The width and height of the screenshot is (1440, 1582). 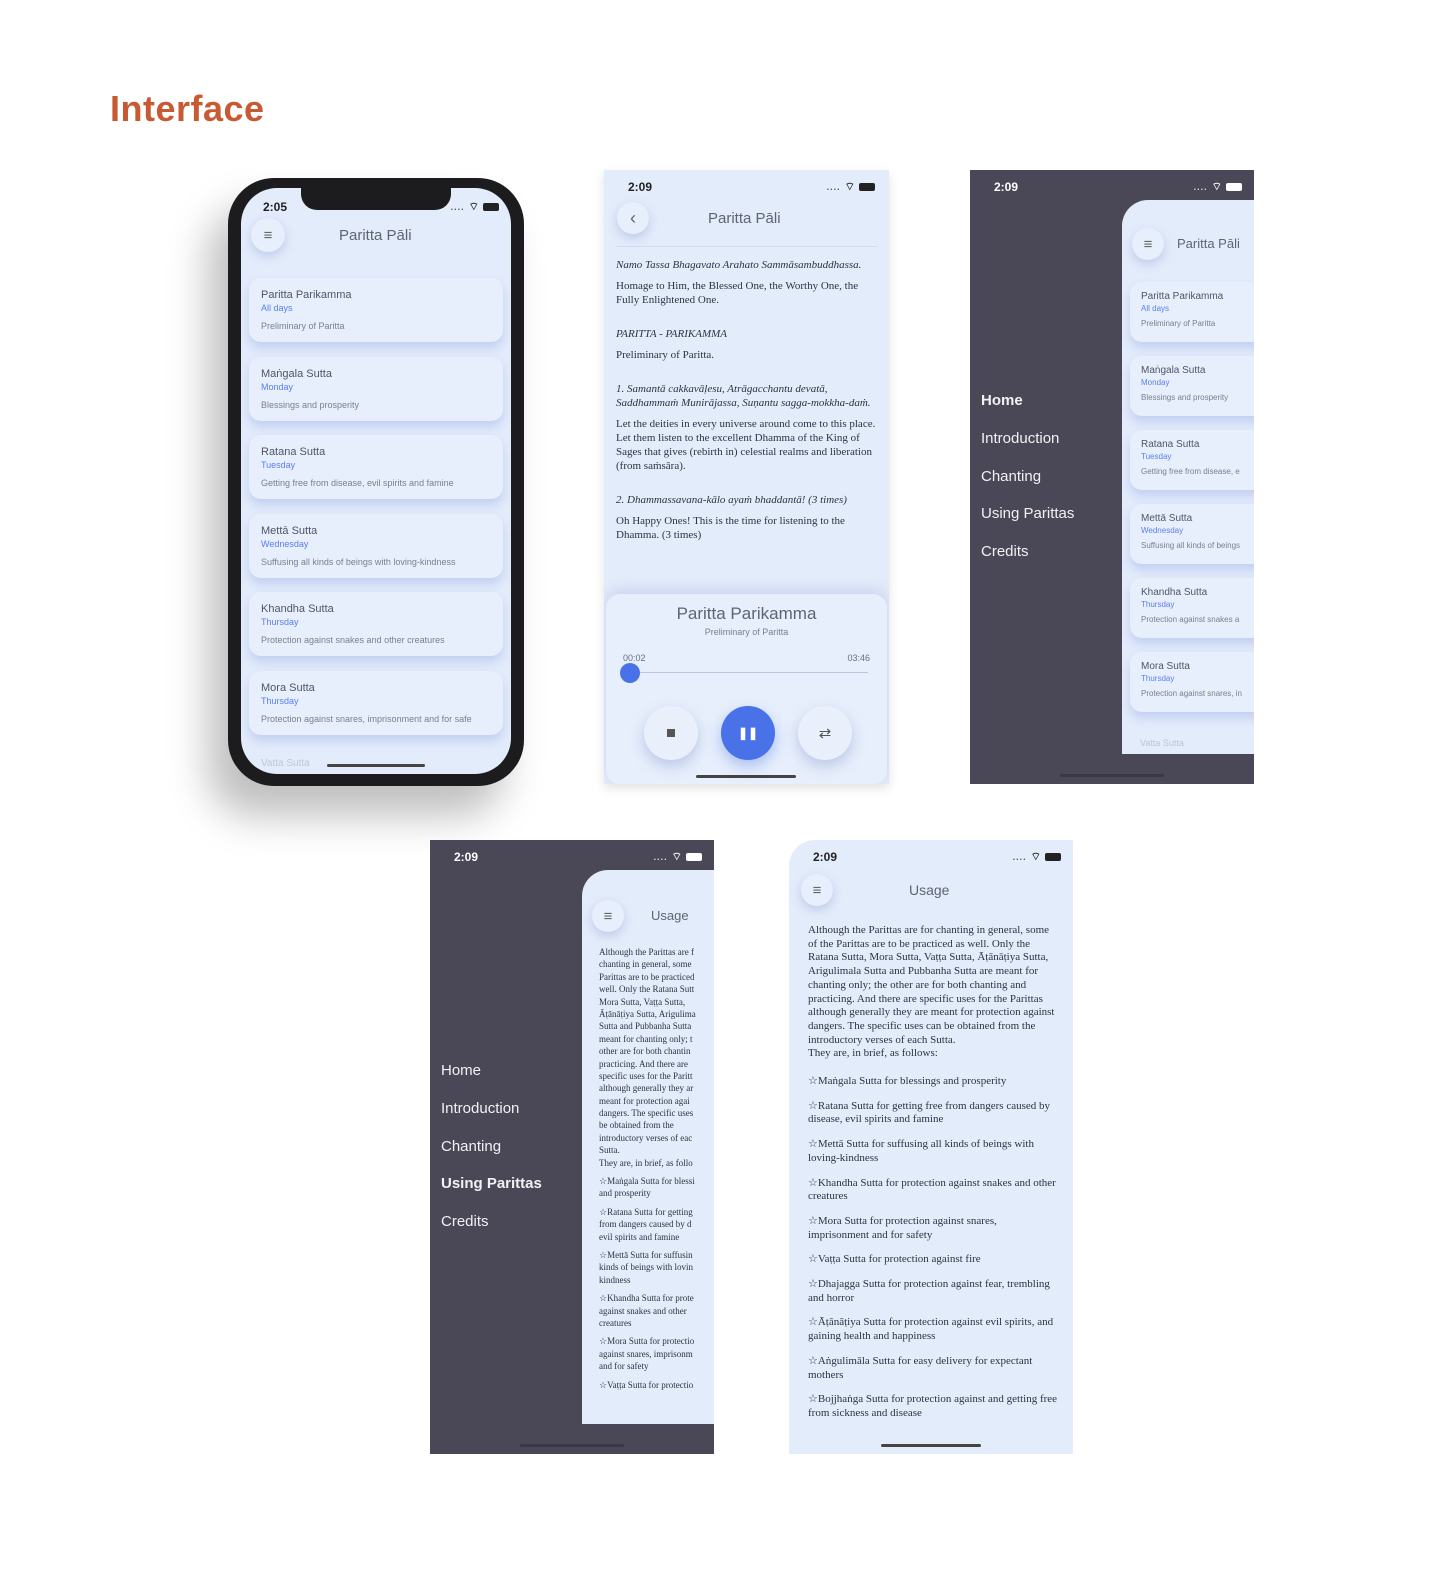 I want to click on page-heading: Interface, so click(x=187, y=108).